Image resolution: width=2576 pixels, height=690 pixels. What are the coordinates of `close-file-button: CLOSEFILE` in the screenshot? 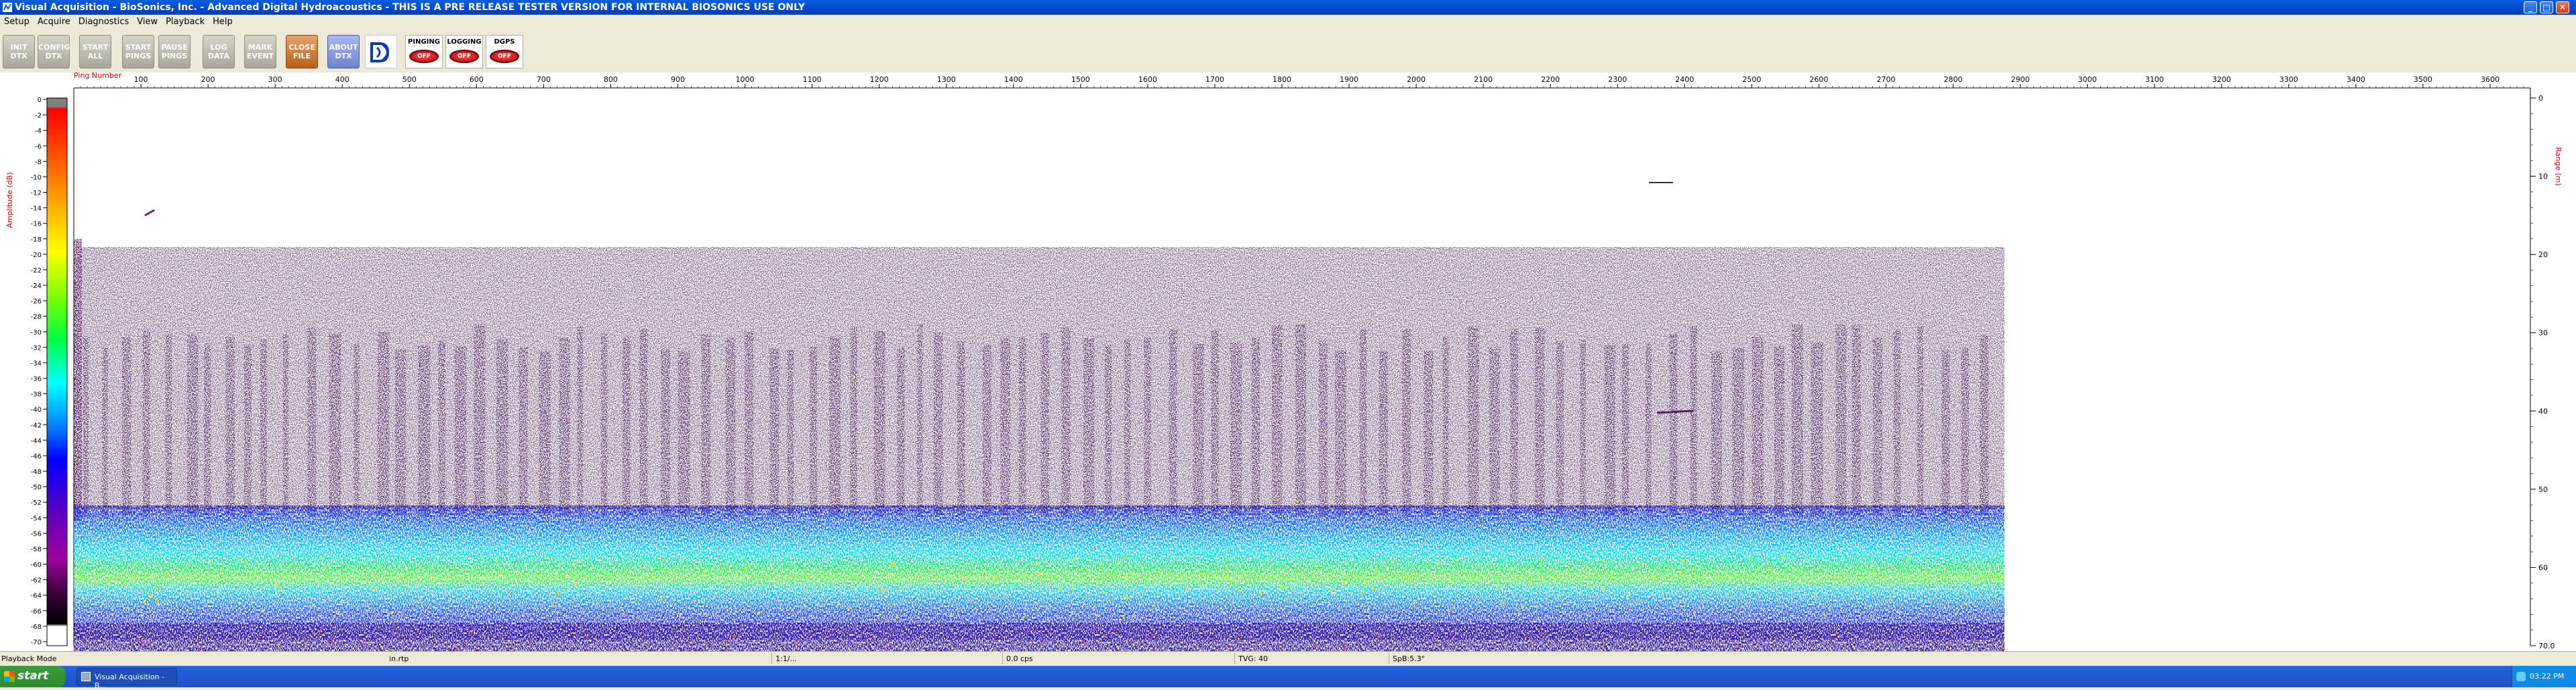 It's located at (302, 51).